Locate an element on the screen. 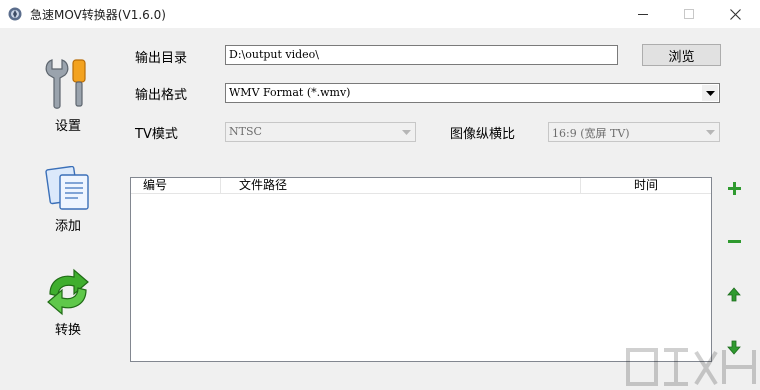 This screenshot has width=760, height=390. add-file-button is located at coordinates (734, 188).